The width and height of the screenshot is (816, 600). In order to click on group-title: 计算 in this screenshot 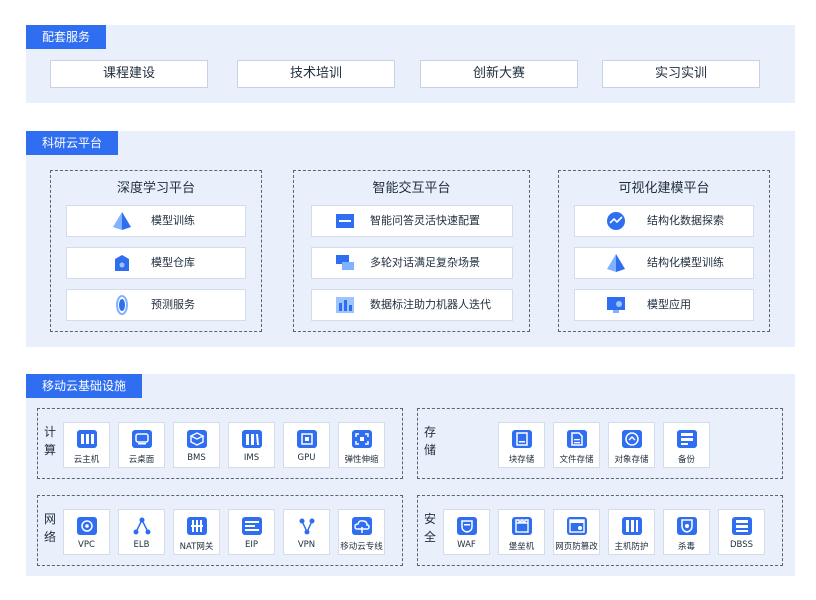, I will do `click(50, 441)`.